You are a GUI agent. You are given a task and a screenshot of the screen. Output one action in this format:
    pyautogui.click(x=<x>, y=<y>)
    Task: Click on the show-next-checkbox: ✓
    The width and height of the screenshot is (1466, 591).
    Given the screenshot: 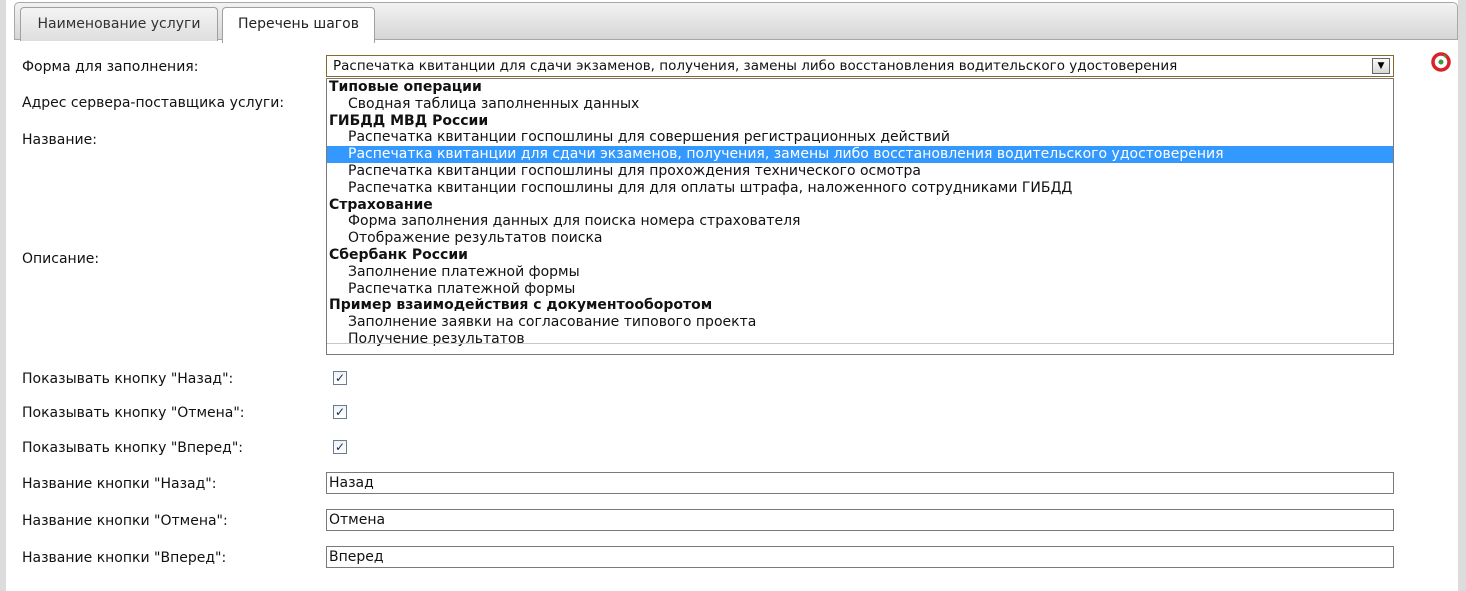 What is the action you would take?
    pyautogui.click(x=340, y=447)
    